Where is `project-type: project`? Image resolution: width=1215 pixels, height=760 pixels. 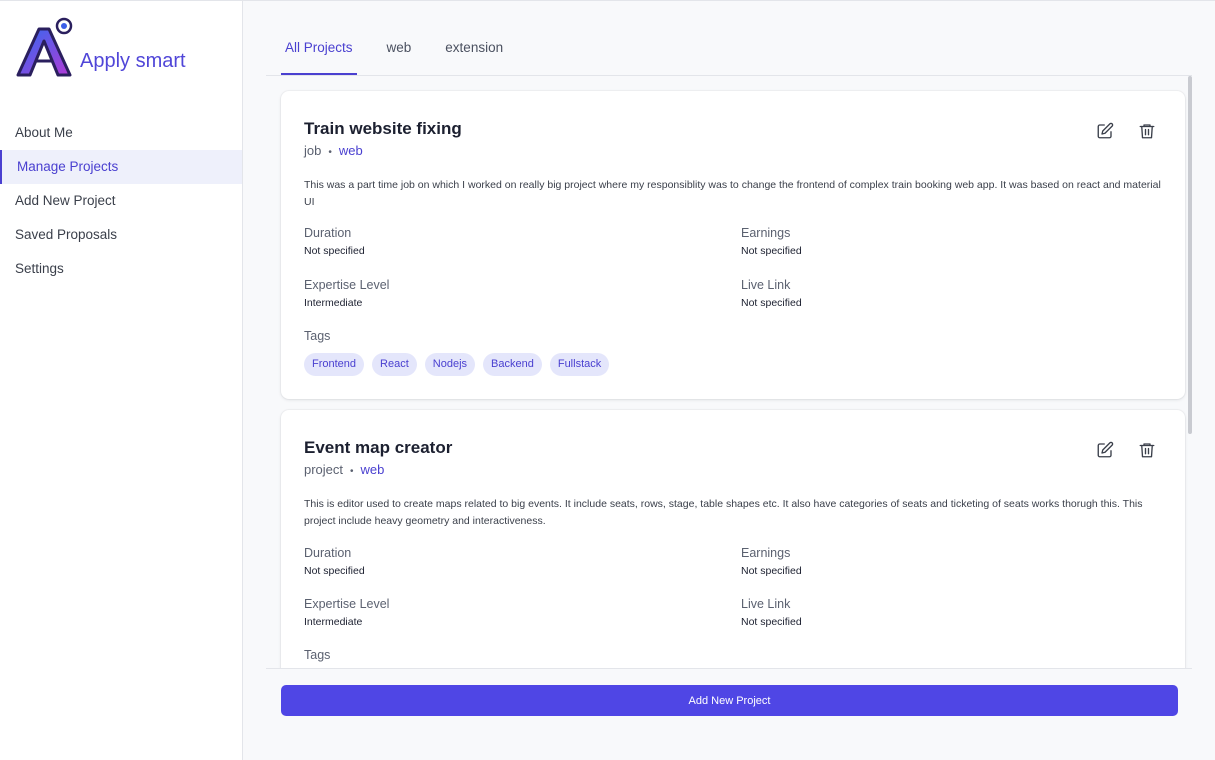
project-type: project is located at coordinates (324, 469).